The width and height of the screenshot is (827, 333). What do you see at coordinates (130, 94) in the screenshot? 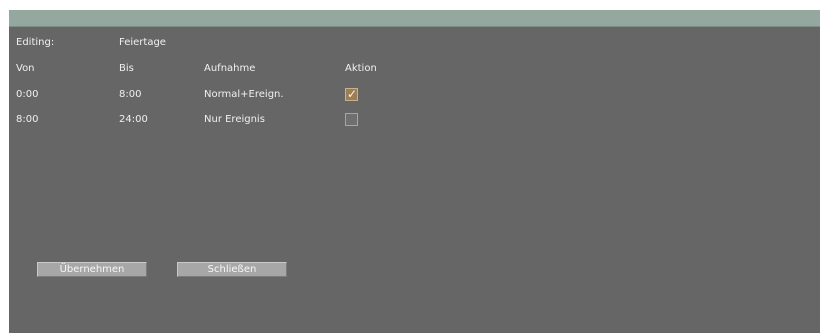
I see `row-to-time: 8:00` at bounding box center [130, 94].